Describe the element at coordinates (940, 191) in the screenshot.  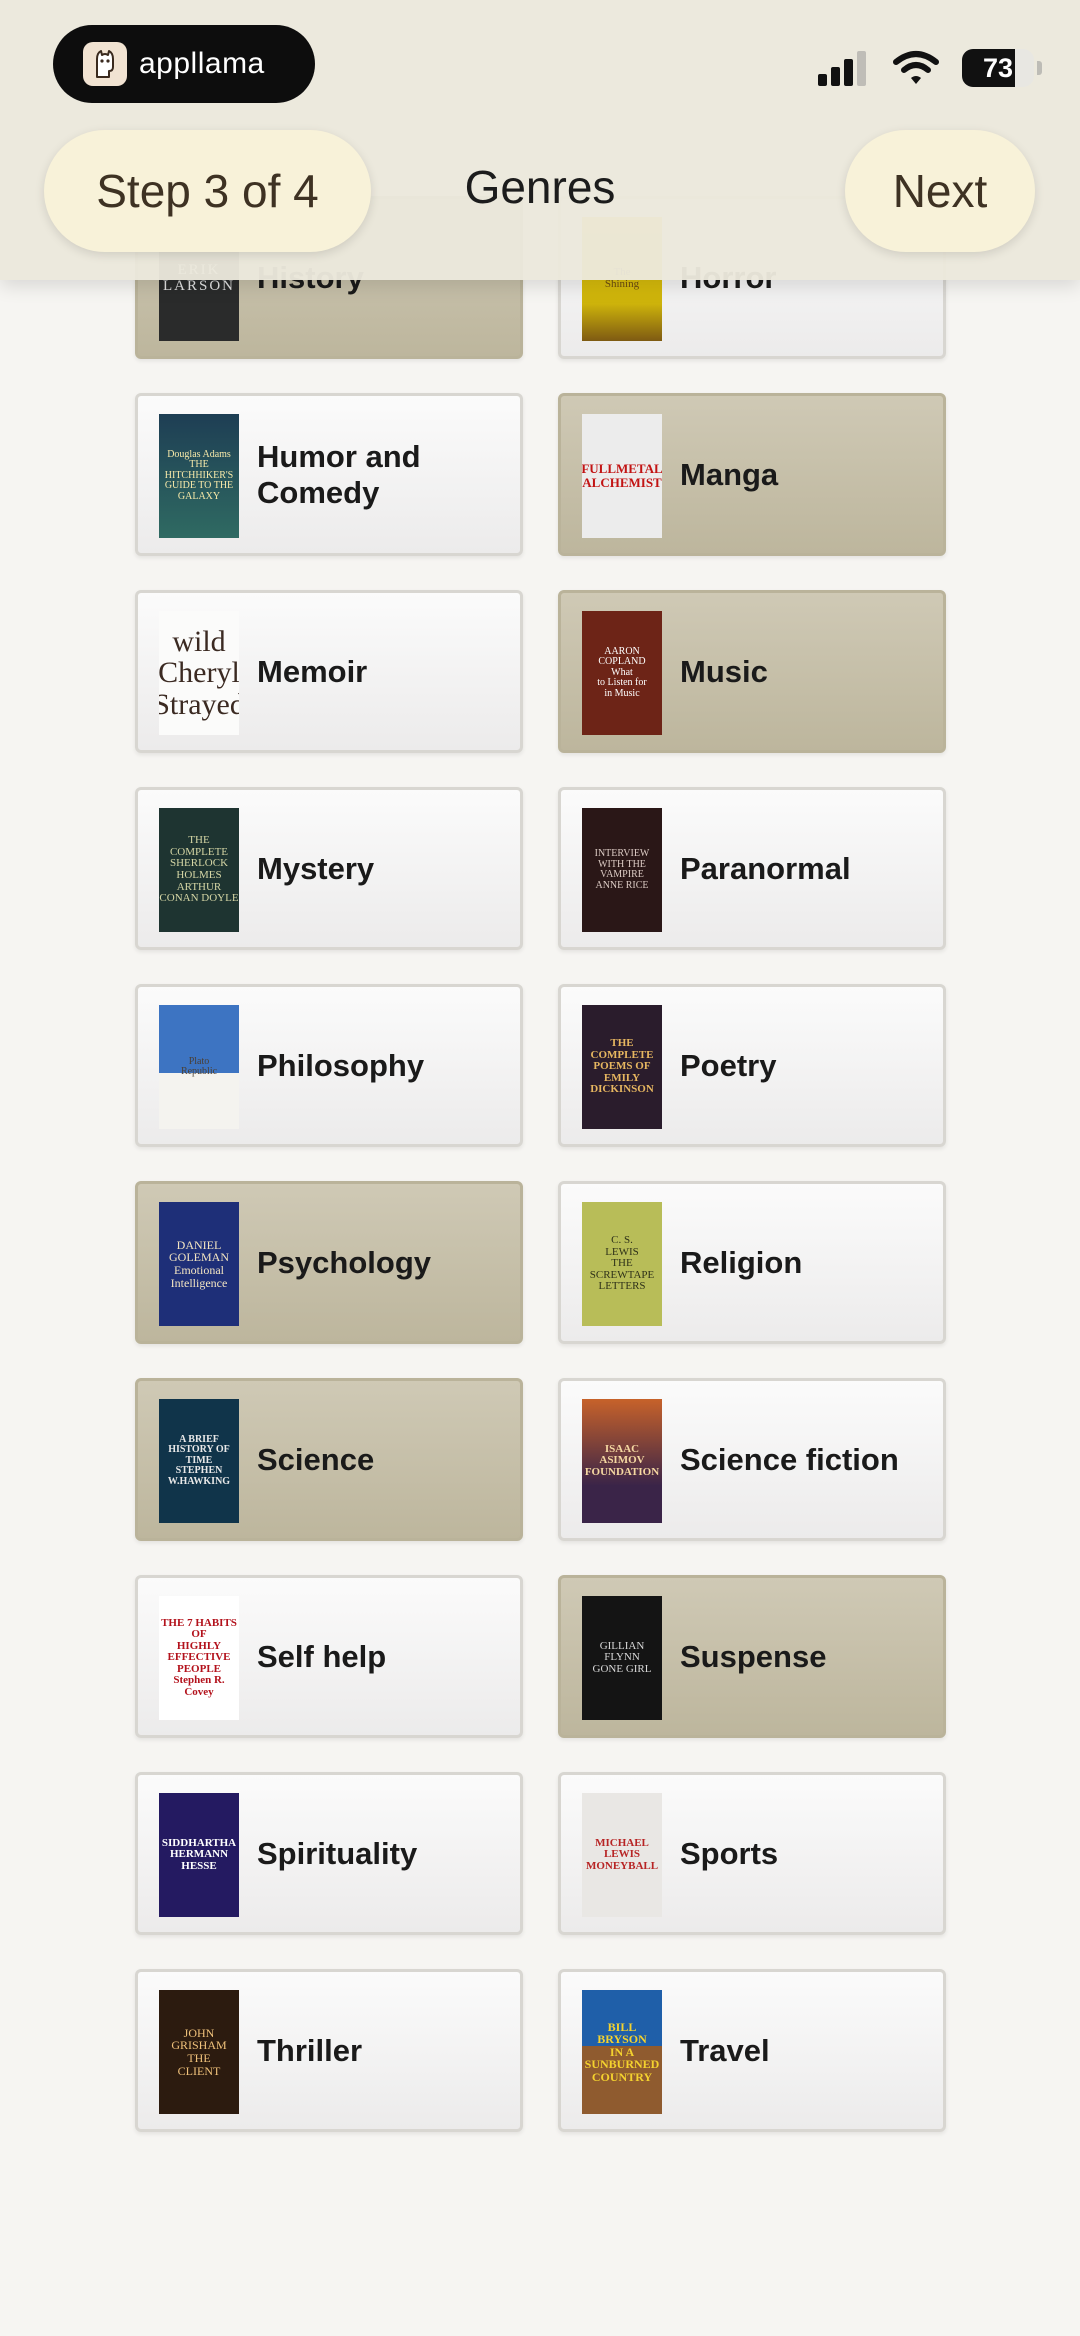
I see `next-button: Next` at that location.